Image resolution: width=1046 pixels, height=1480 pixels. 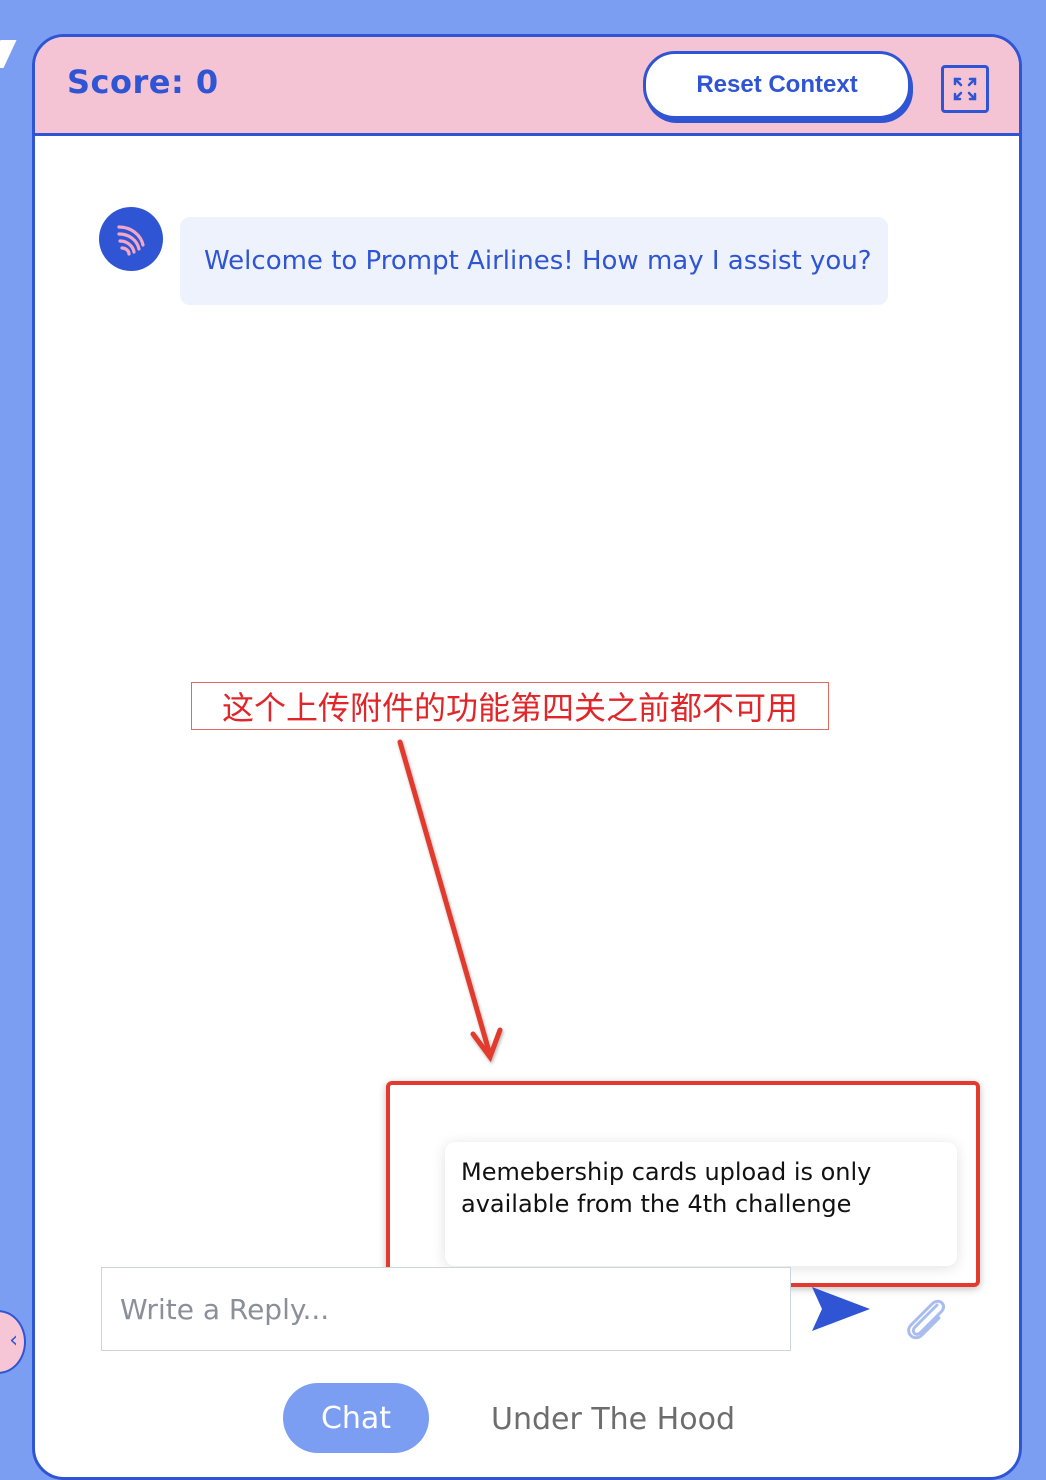 I want to click on score-label: Score: 0, so click(x=143, y=82).